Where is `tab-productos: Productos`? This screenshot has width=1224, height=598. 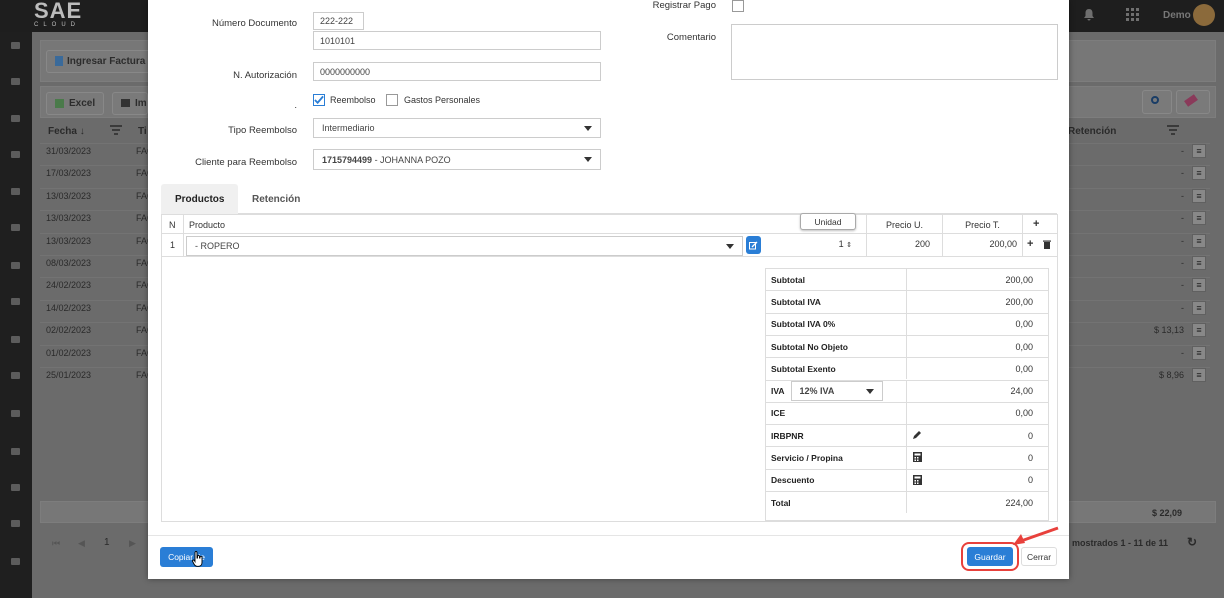
tab-productos: Productos is located at coordinates (200, 199).